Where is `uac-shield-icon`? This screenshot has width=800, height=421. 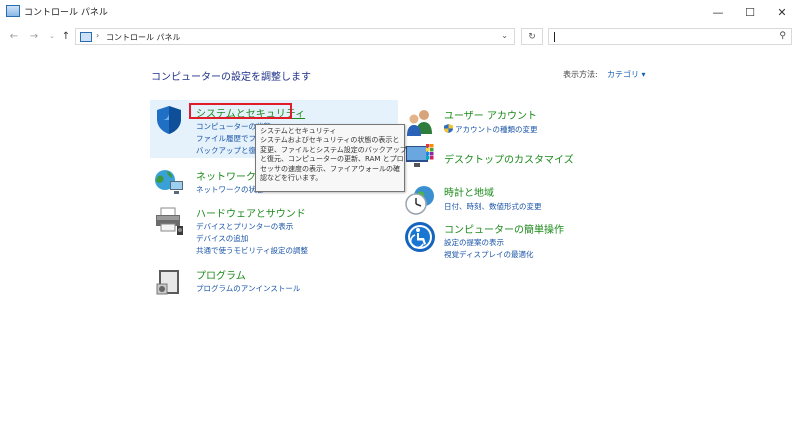
uac-shield-icon is located at coordinates (448, 128).